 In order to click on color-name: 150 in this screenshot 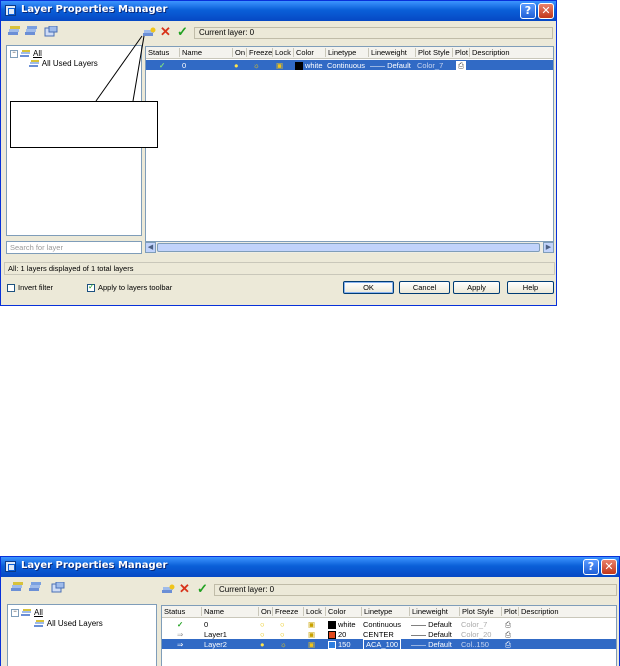, I will do `click(344, 644)`.